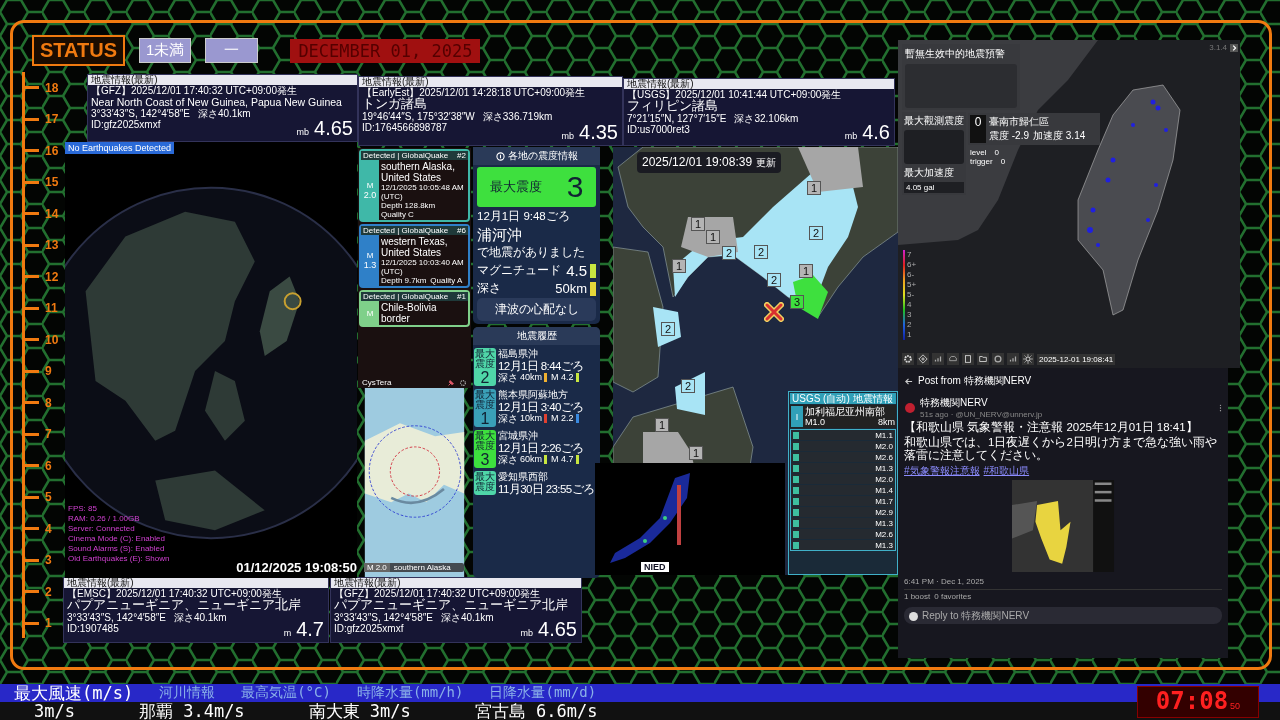 The image size is (1280, 720). What do you see at coordinates (463, 382) in the screenshot?
I see `settings-icon` at bounding box center [463, 382].